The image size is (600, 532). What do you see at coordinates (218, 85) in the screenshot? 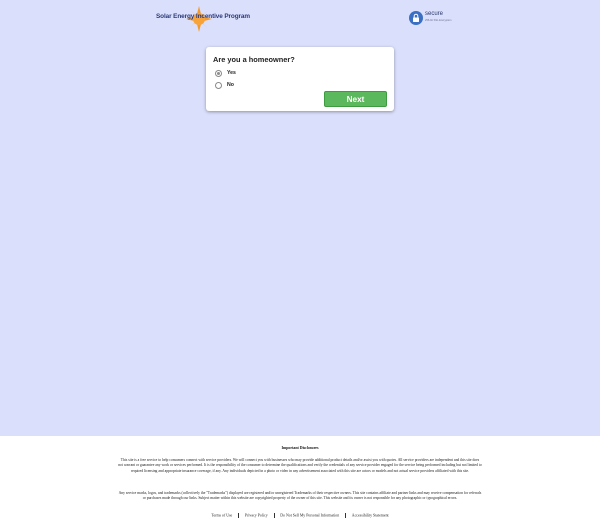
I see `radio-no` at bounding box center [218, 85].